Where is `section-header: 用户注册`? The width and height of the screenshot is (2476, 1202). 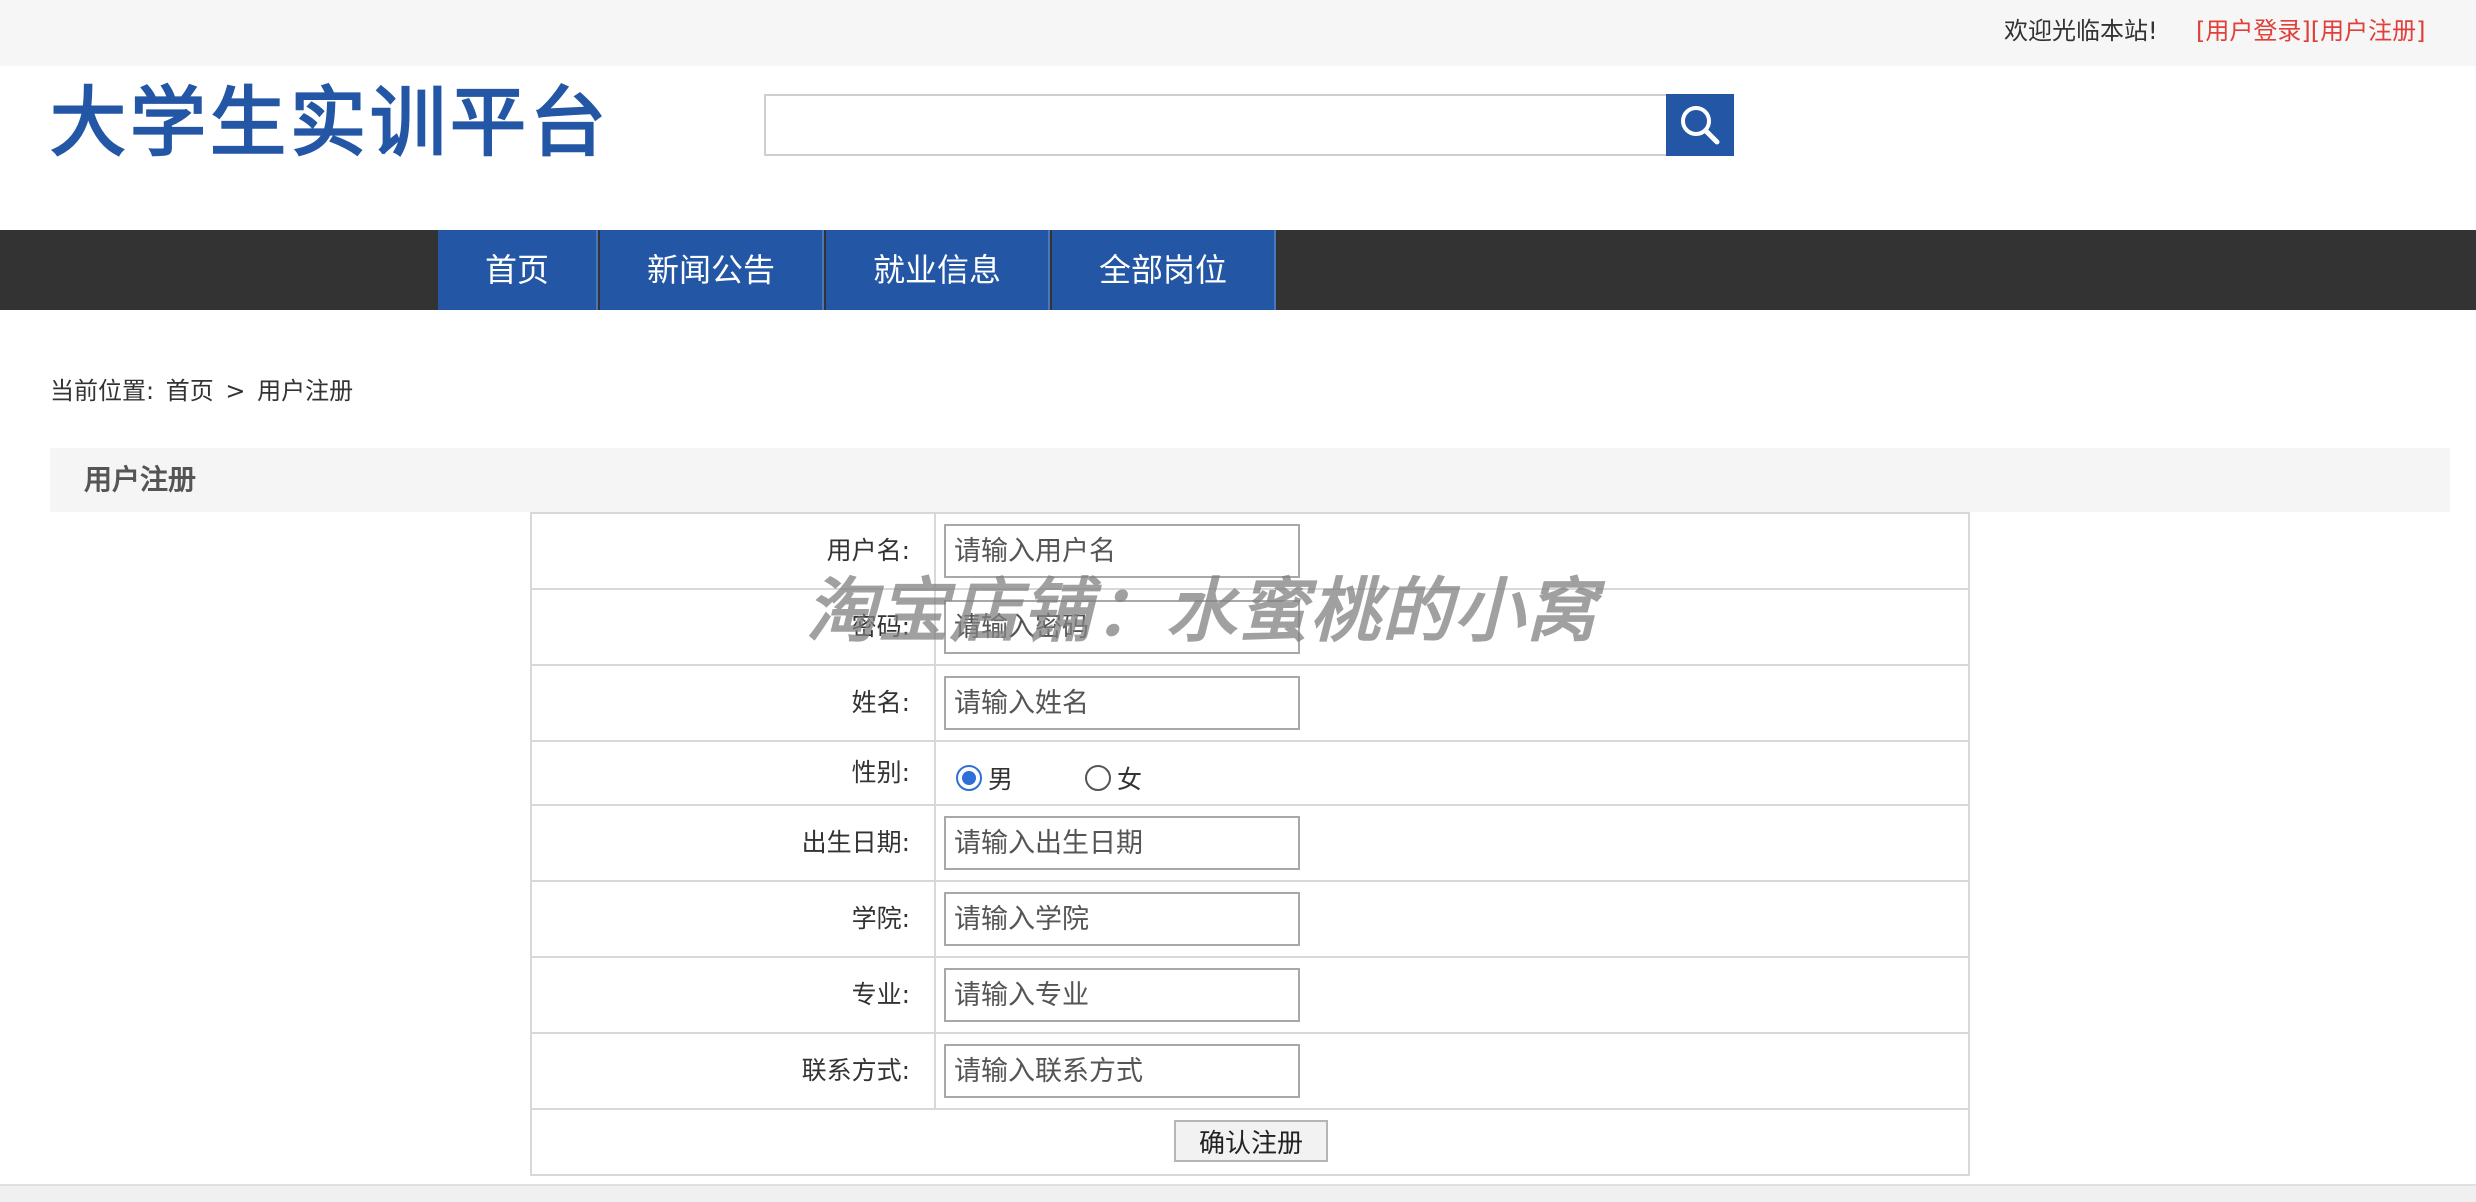 section-header: 用户注册 is located at coordinates (1250, 480).